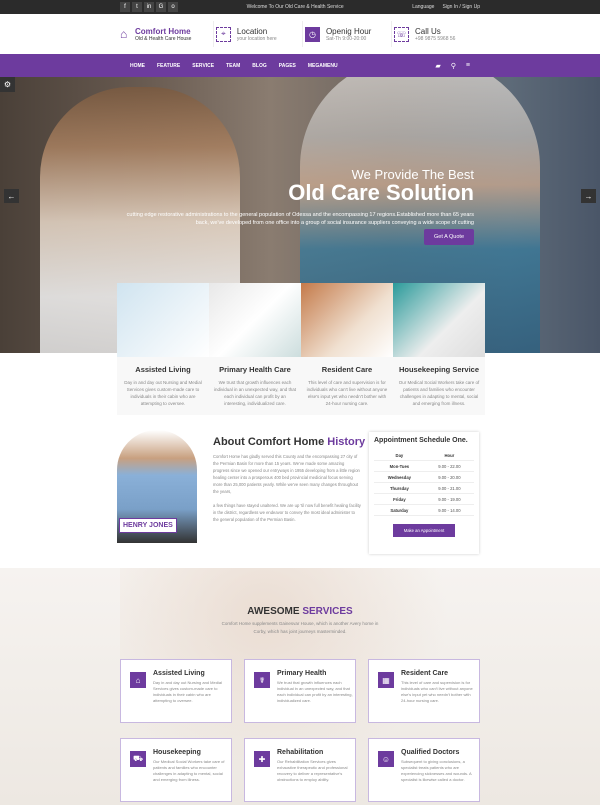  Describe the element at coordinates (302, 673) in the screenshot. I see `service-title: Primary Health` at that location.